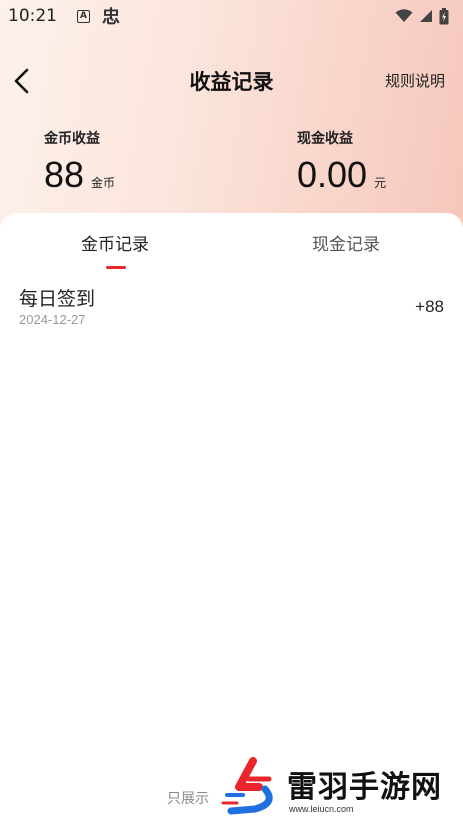 The height and width of the screenshot is (823, 463). I want to click on status-time: 10:21, so click(32, 16).